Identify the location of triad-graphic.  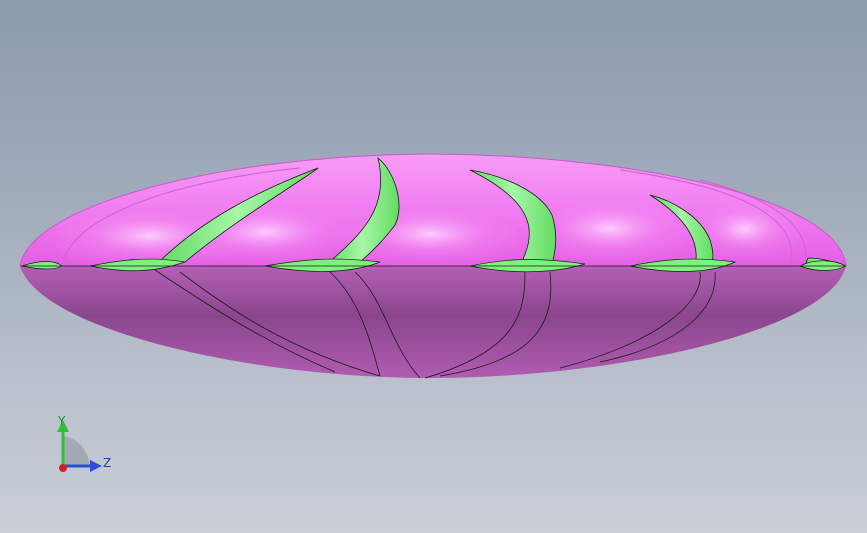
(79, 446).